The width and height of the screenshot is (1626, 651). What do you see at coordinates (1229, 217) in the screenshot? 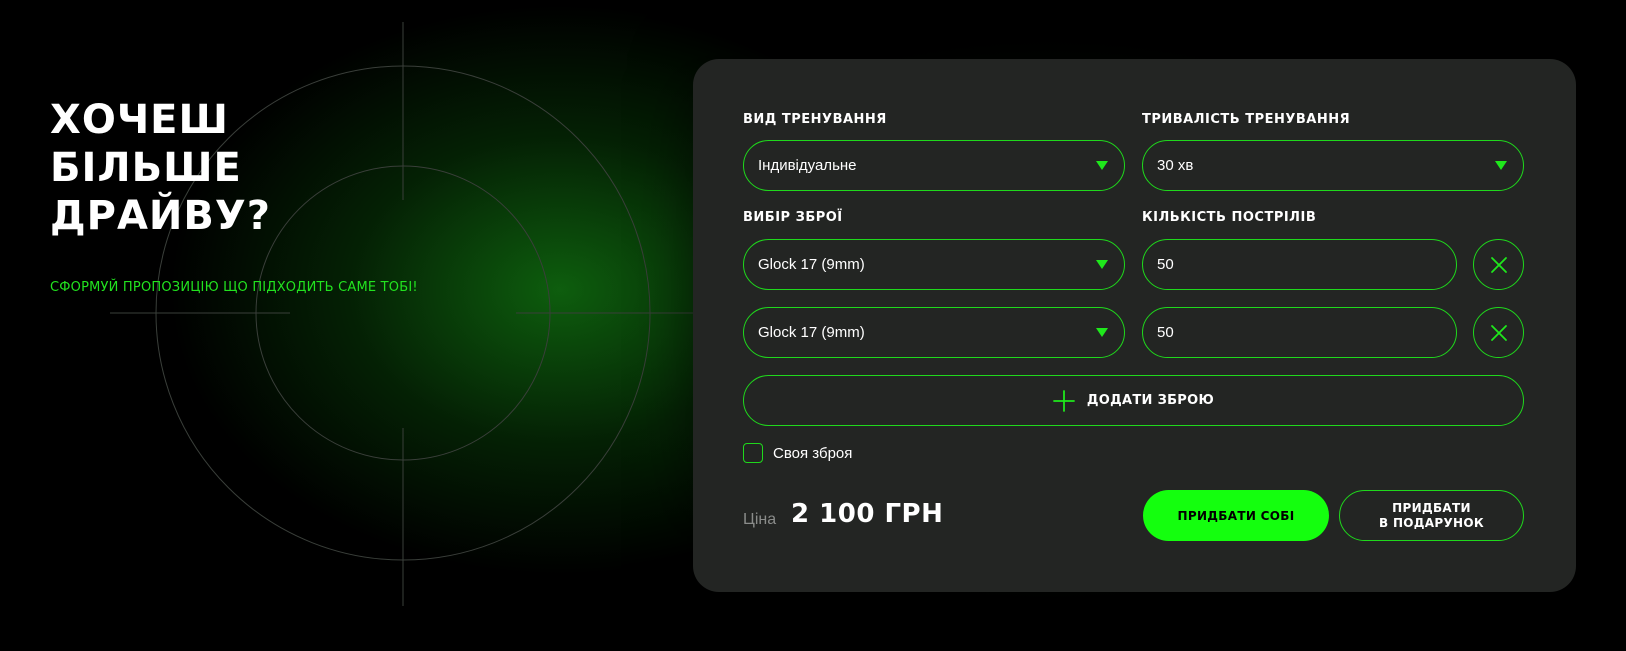
I see `shots-label: КІЛЬКІСТЬ ПОСТРІЛІВ` at bounding box center [1229, 217].